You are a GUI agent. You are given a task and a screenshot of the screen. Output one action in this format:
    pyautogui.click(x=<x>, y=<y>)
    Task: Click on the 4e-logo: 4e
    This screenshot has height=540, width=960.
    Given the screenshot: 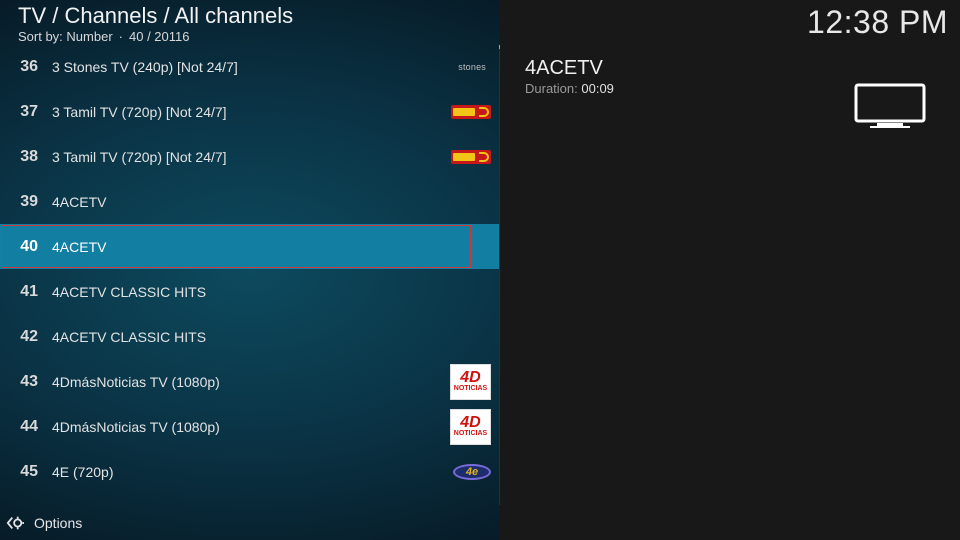 What is the action you would take?
    pyautogui.click(x=472, y=471)
    